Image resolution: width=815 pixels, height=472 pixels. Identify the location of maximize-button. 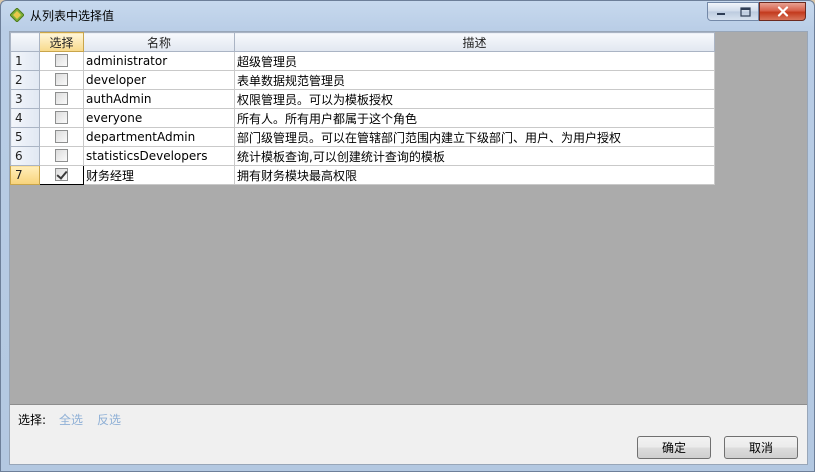
(746, 11).